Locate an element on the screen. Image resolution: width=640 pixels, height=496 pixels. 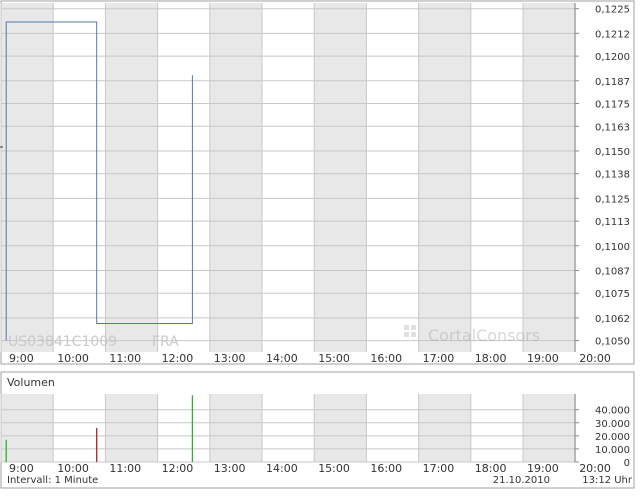
volume-y-tick-label: 0 is located at coordinates (627, 463).